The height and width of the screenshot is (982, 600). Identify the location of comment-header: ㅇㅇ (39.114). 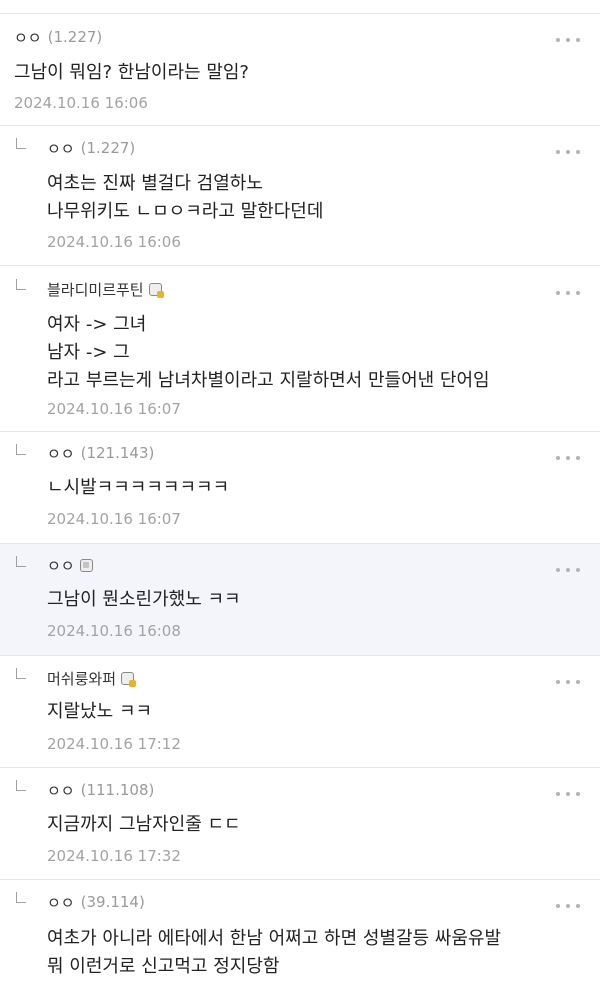
(96, 902).